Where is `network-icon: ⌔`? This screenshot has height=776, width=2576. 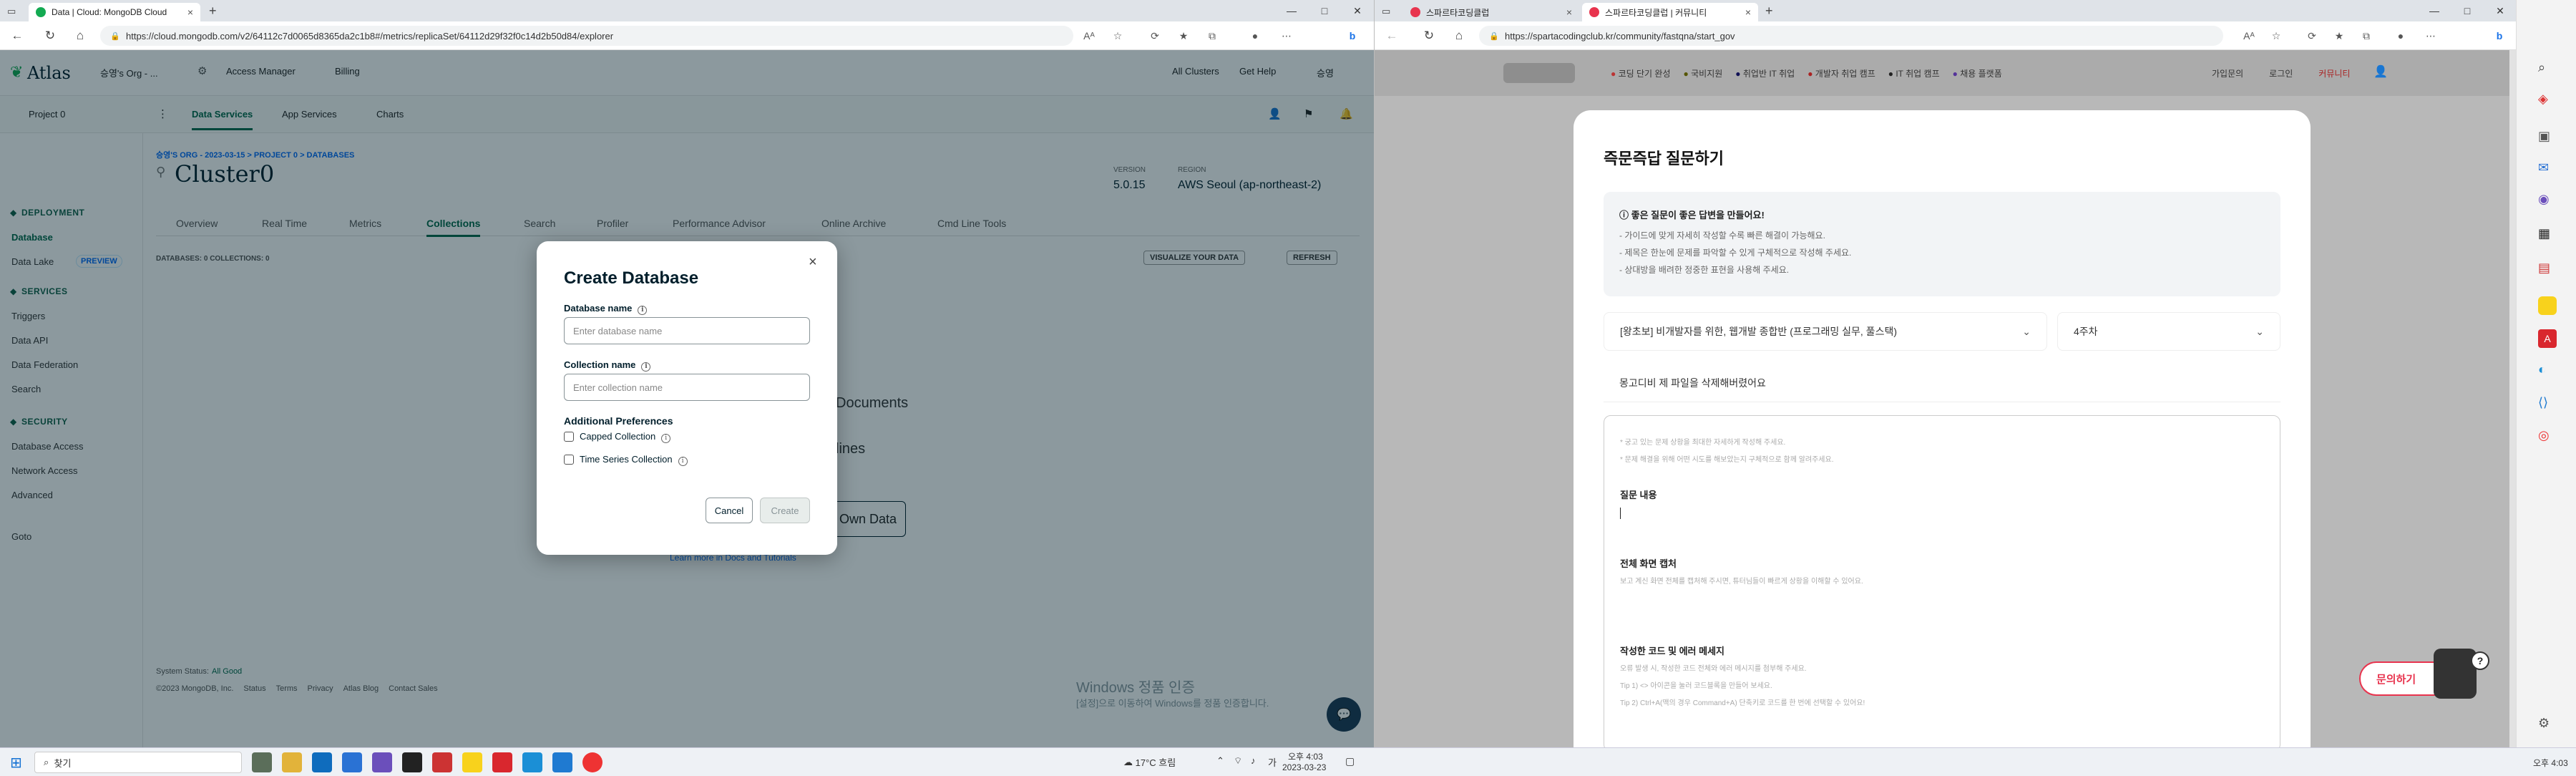 network-icon: ⌔ is located at coordinates (1238, 761).